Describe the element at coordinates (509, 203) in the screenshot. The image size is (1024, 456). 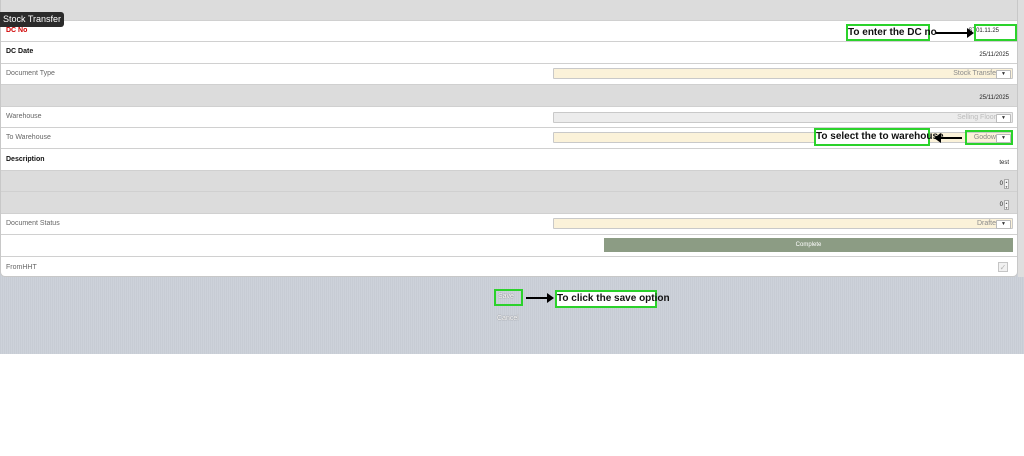
I see `qty-row-2: 0 ▲ ▼` at that location.